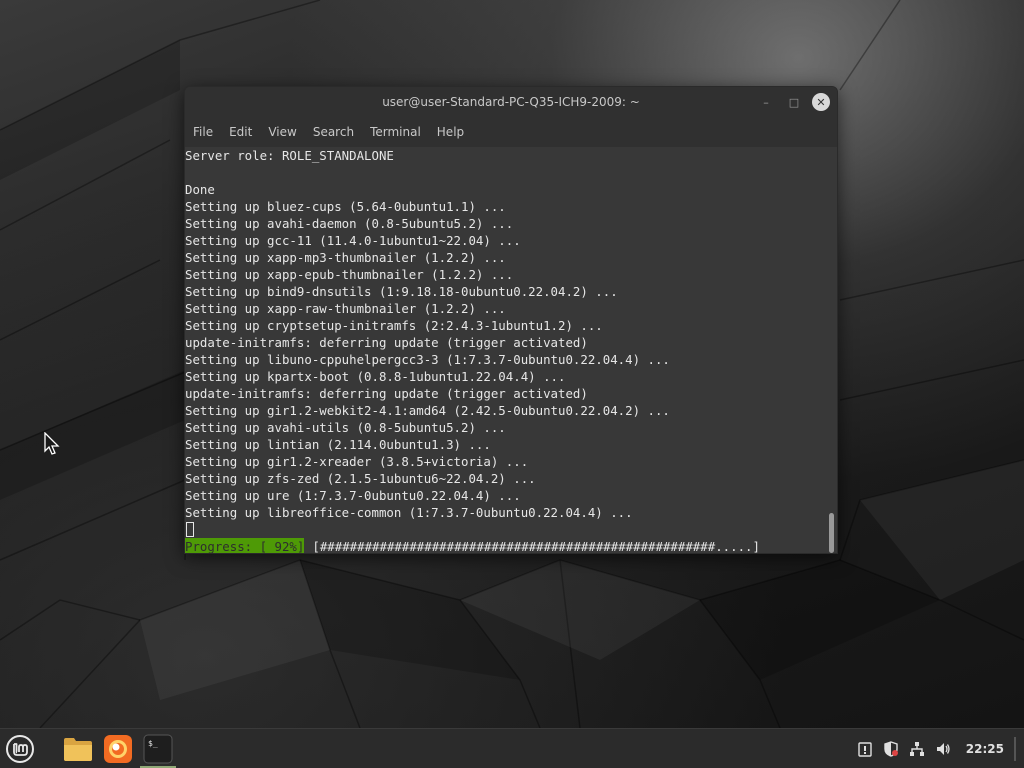  Describe the element at coordinates (450, 132) in the screenshot. I see `menu-help: Help` at that location.